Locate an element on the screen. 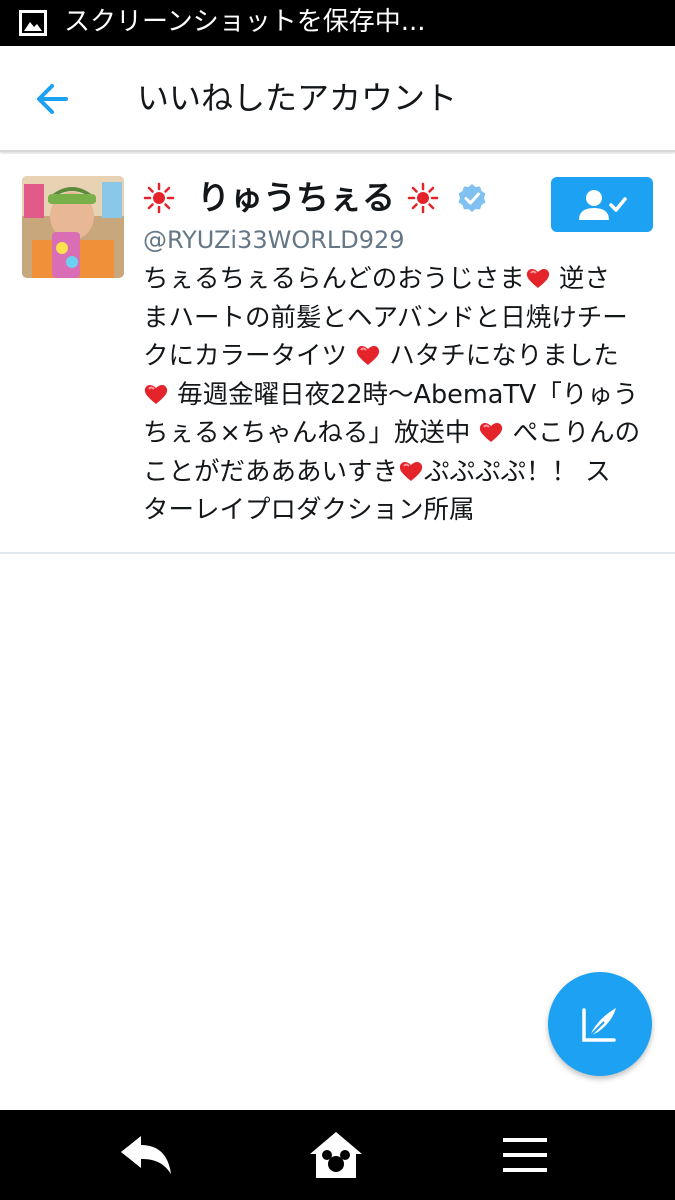  bio-line: まハートの前髪とヘアバンドと日焼けチー is located at coordinates (401, 318).